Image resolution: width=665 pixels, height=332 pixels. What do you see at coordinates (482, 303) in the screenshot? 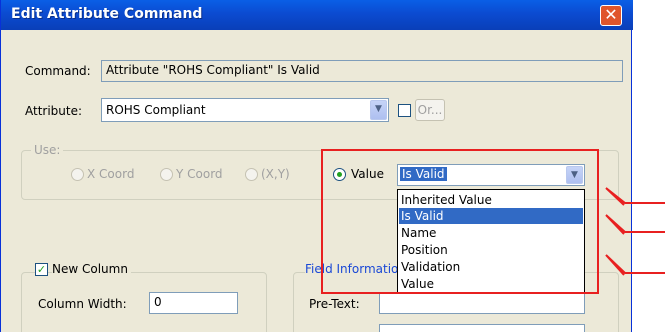
I see `pre-text-input` at bounding box center [482, 303].